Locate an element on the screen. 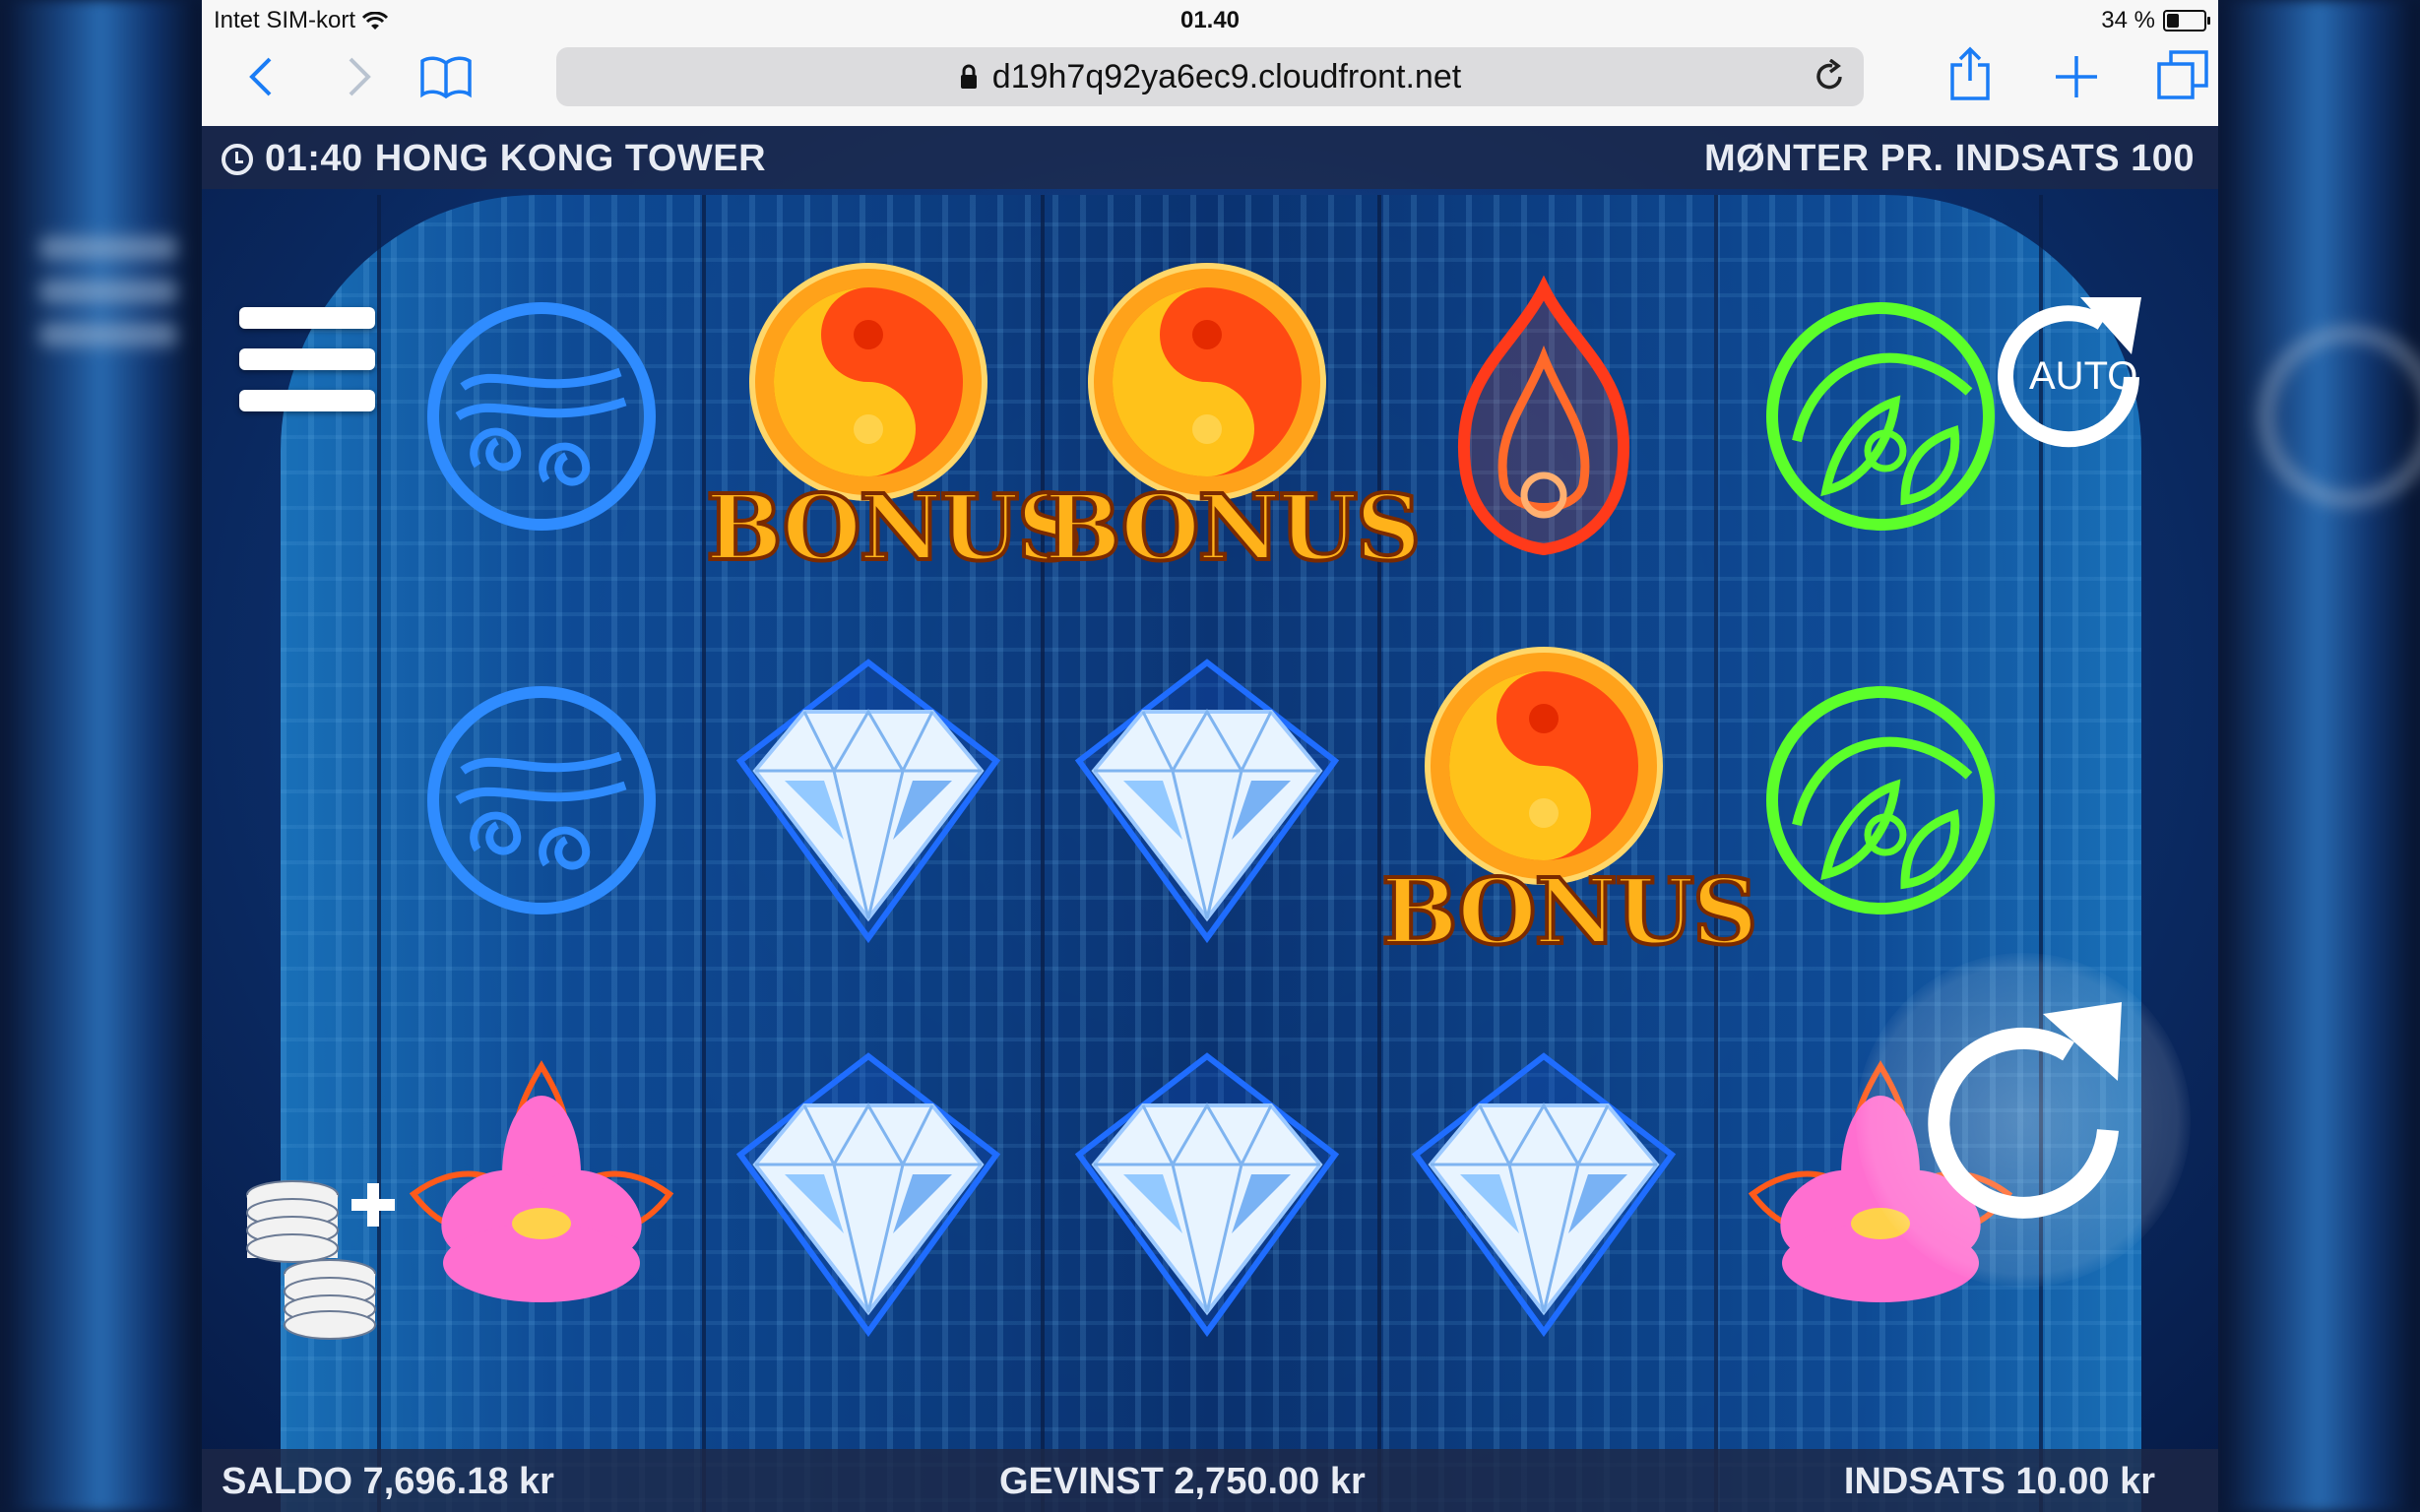  tabs-button is located at coordinates (2182, 74).